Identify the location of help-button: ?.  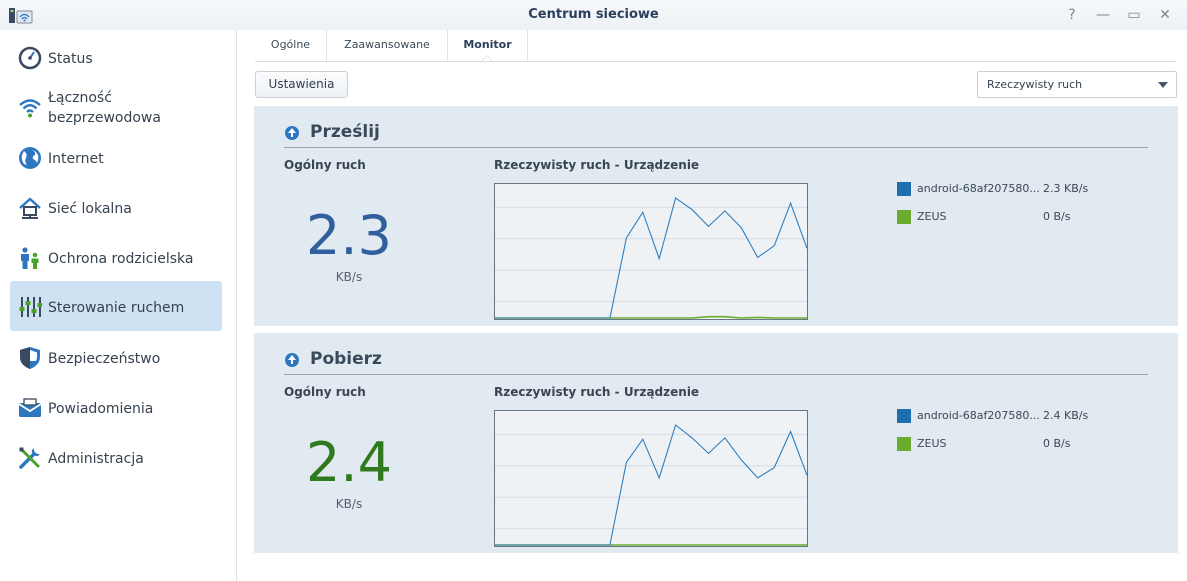
(1072, 15).